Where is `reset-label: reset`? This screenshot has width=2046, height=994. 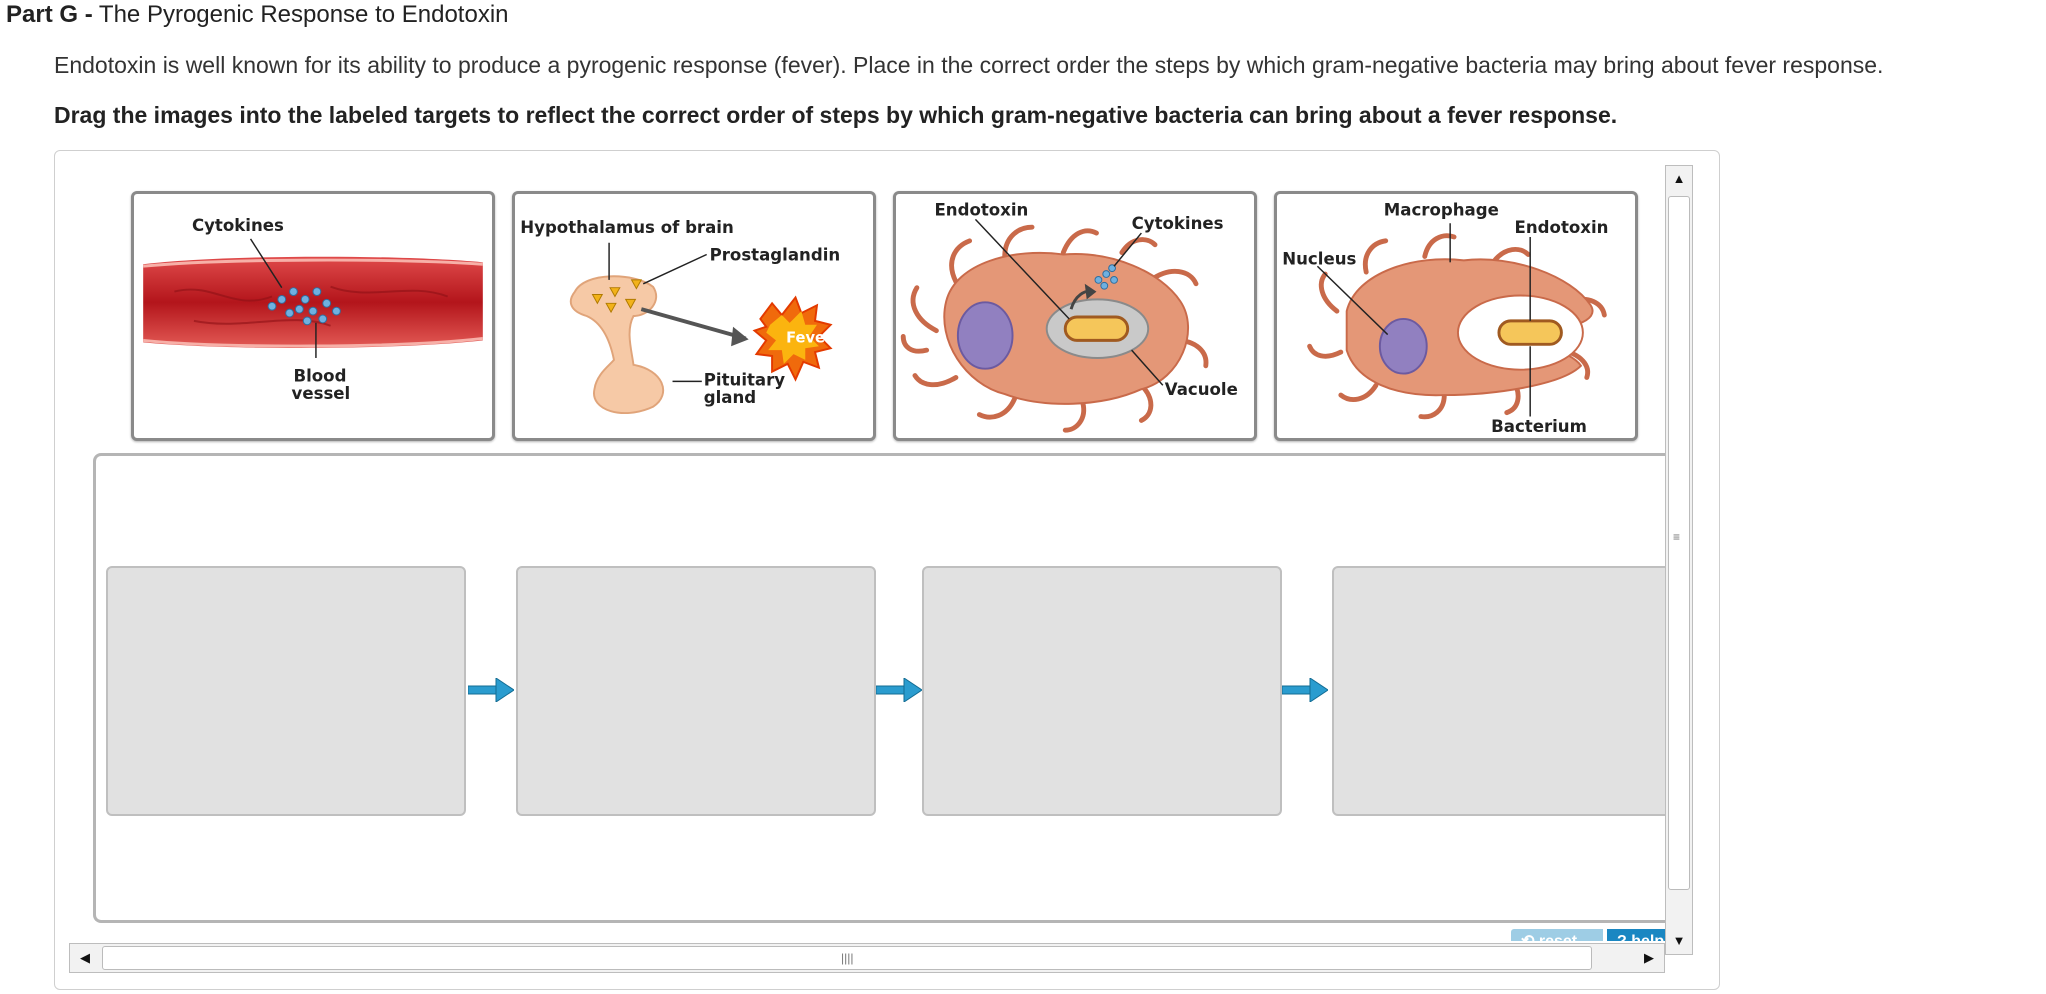
reset-label: reset is located at coordinates (1558, 937).